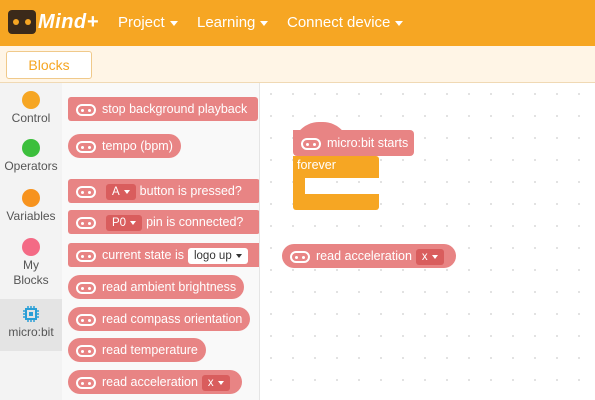 The width and height of the screenshot is (595, 400). I want to click on control-color-dot, so click(31, 100).